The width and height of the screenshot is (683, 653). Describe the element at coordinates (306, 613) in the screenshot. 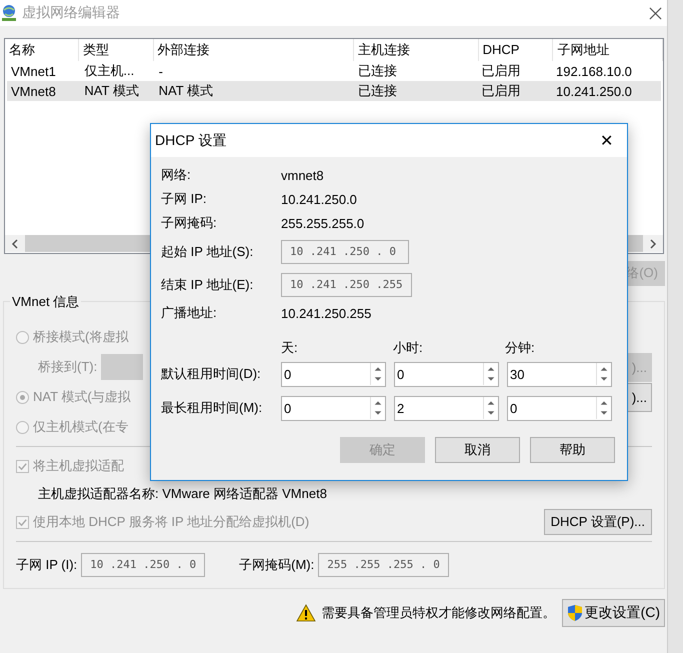

I see `warning-icon` at that location.